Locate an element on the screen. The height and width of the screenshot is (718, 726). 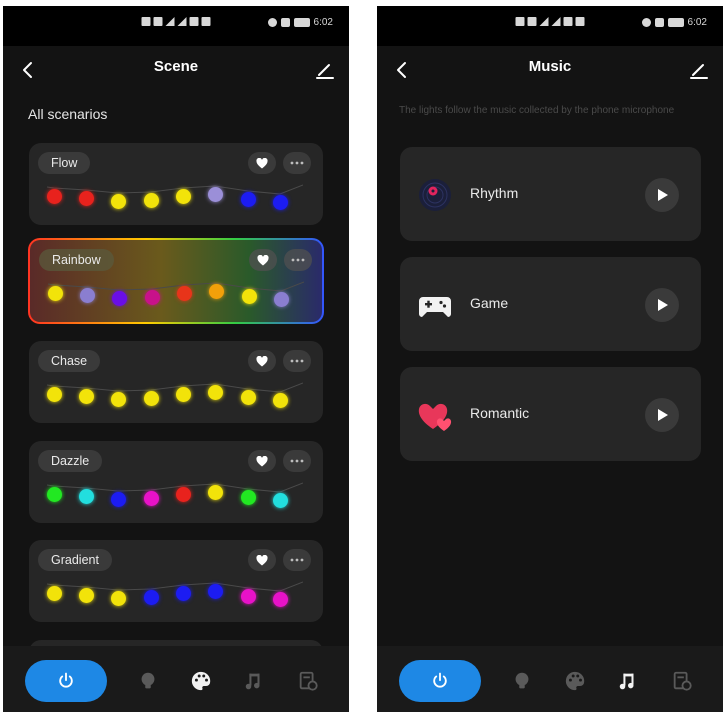
mode-label: Romantic is located at coordinates (500, 413).